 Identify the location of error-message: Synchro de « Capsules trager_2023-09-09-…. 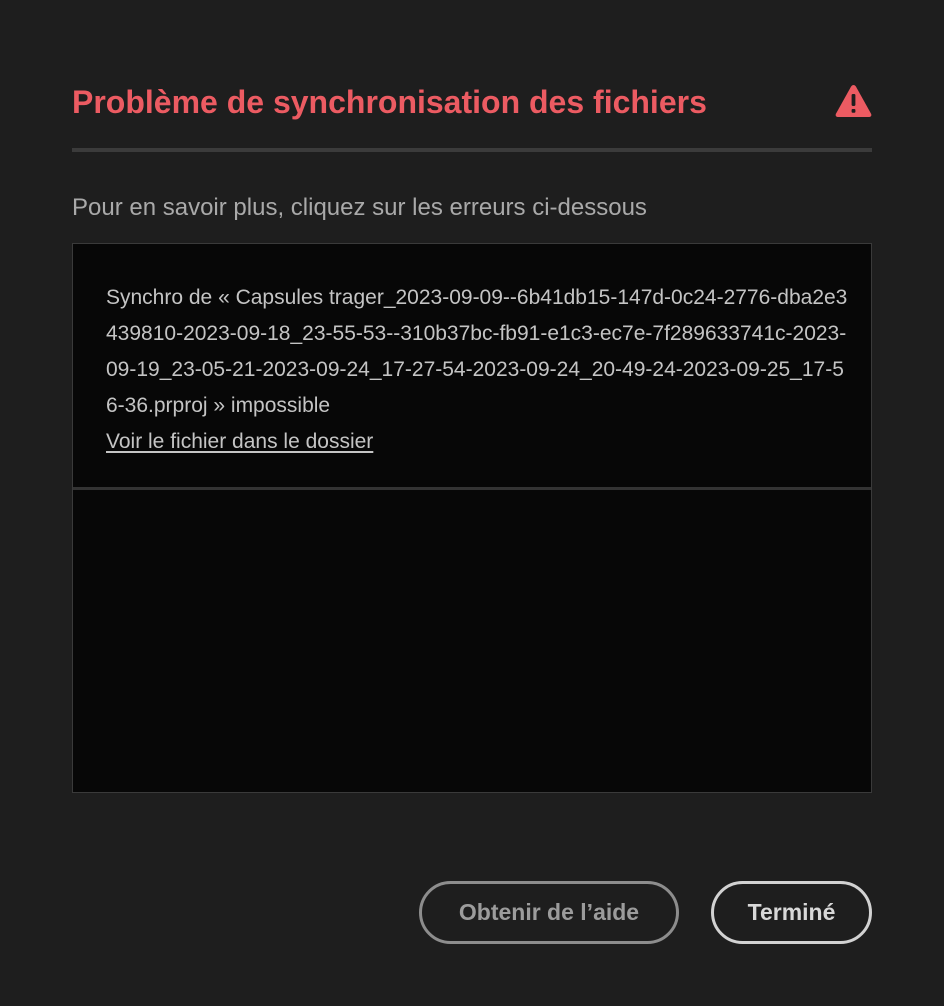
(477, 351).